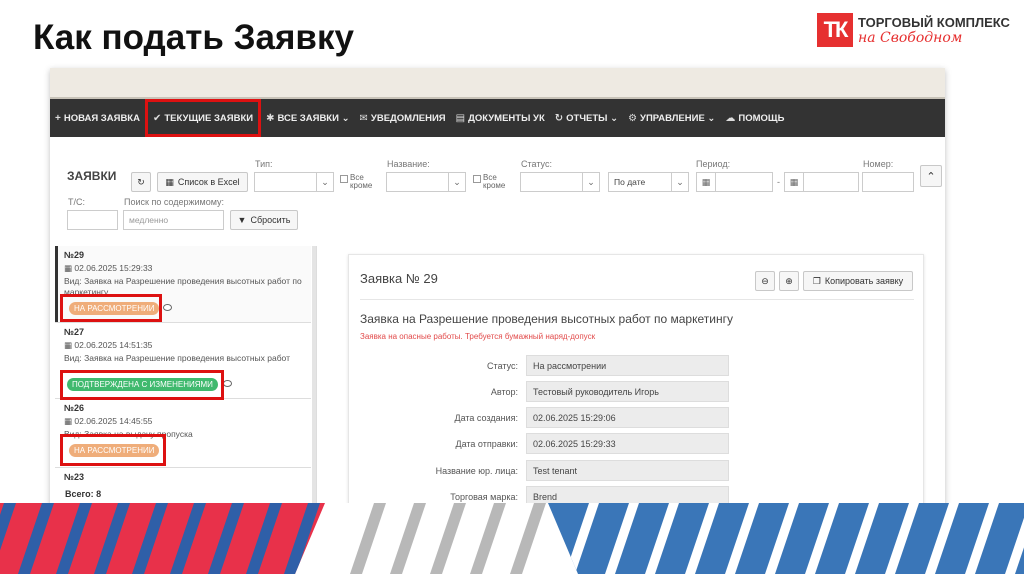  Describe the element at coordinates (486, 418) in the screenshot. I see `field-label: Дата создания:` at that location.